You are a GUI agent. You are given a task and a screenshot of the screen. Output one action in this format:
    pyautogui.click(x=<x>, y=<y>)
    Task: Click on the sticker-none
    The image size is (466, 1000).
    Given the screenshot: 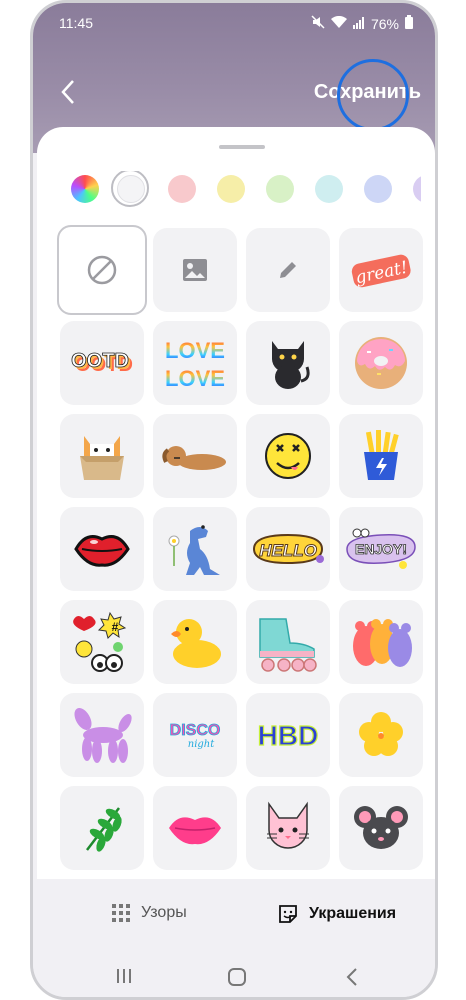 What is the action you would take?
    pyautogui.click(x=102, y=270)
    